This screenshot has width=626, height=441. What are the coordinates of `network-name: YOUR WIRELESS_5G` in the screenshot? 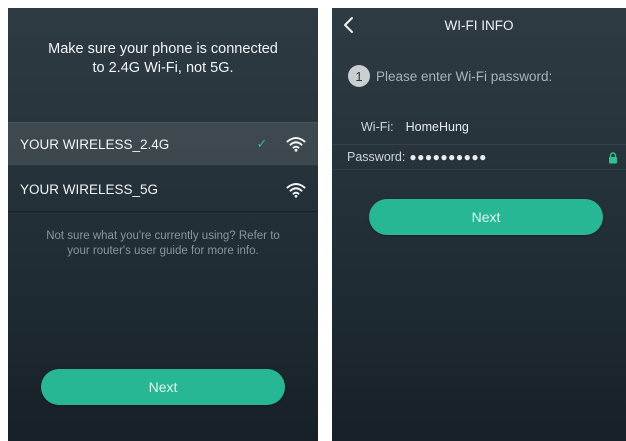 It's located at (89, 189).